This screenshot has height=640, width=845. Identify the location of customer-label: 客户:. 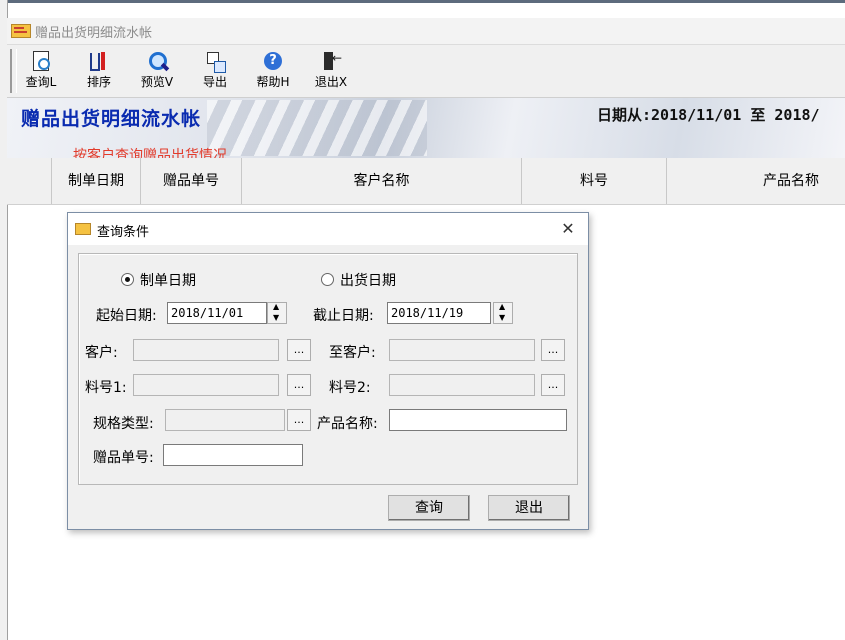
(101, 353).